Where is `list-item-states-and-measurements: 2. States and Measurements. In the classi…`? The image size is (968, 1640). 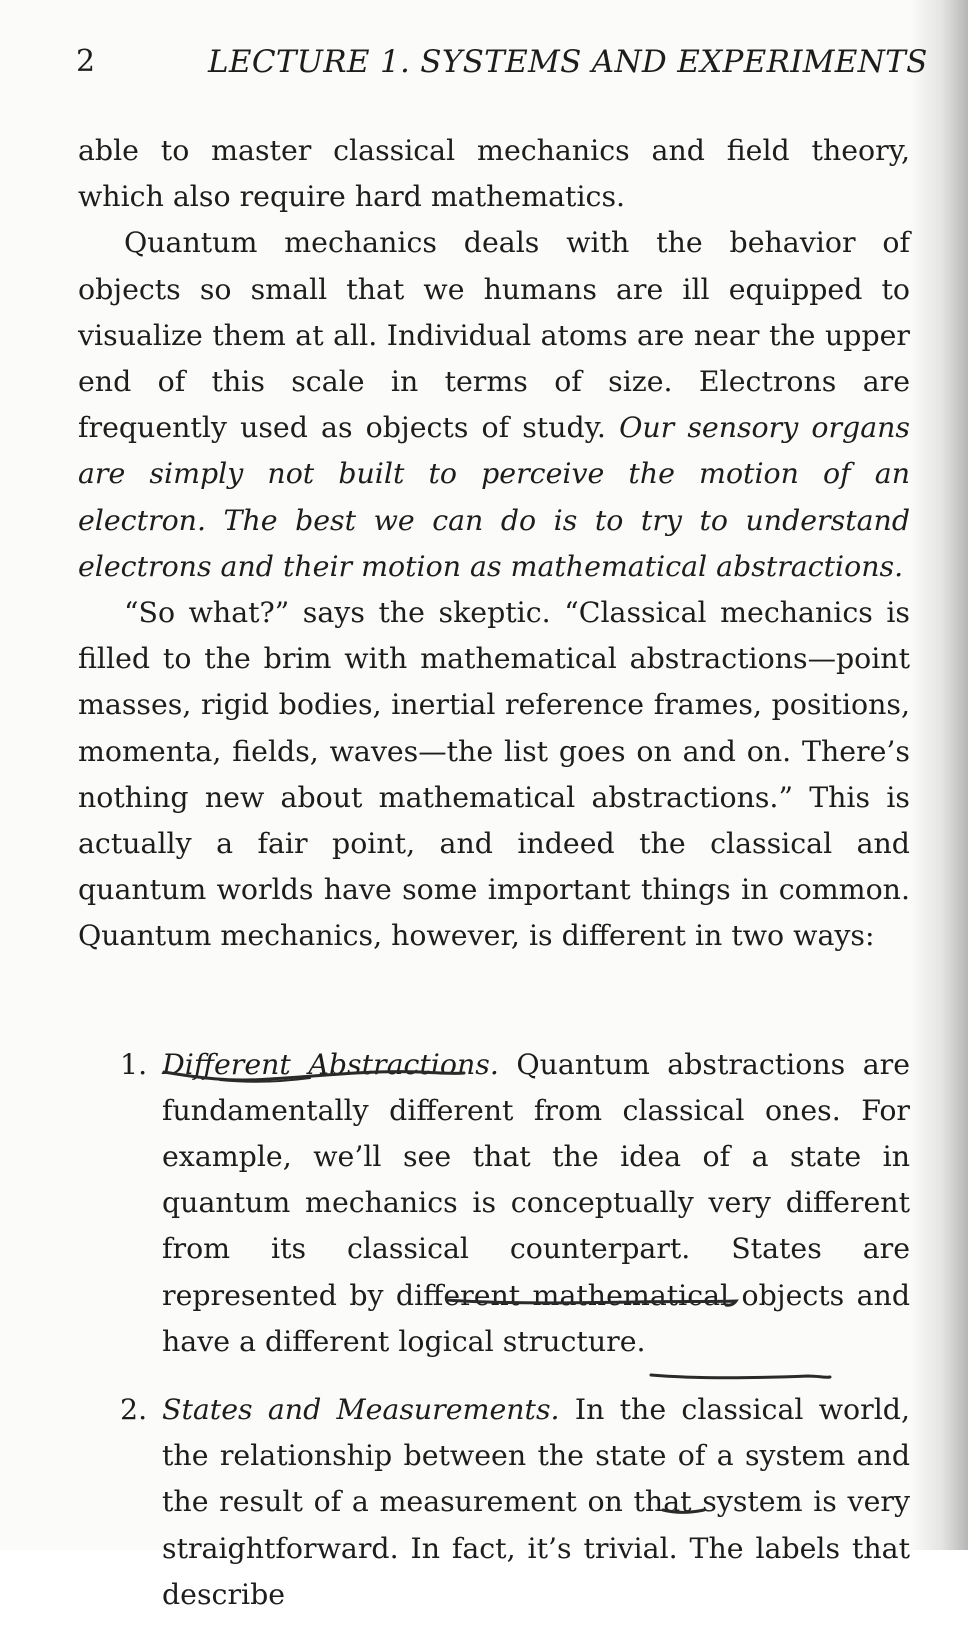
list-item-states-and-measurements: 2. States and Measurements. In the classi… is located at coordinates (515, 1502).